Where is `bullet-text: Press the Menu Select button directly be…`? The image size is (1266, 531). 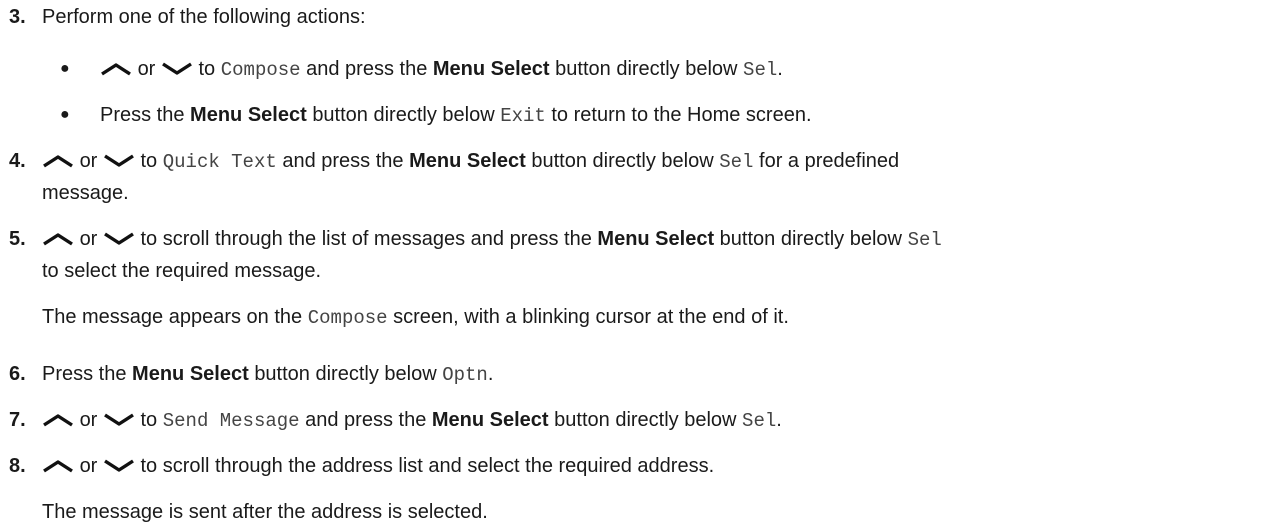
bullet-text: Press the Menu Select button directly be… is located at coordinates (456, 115).